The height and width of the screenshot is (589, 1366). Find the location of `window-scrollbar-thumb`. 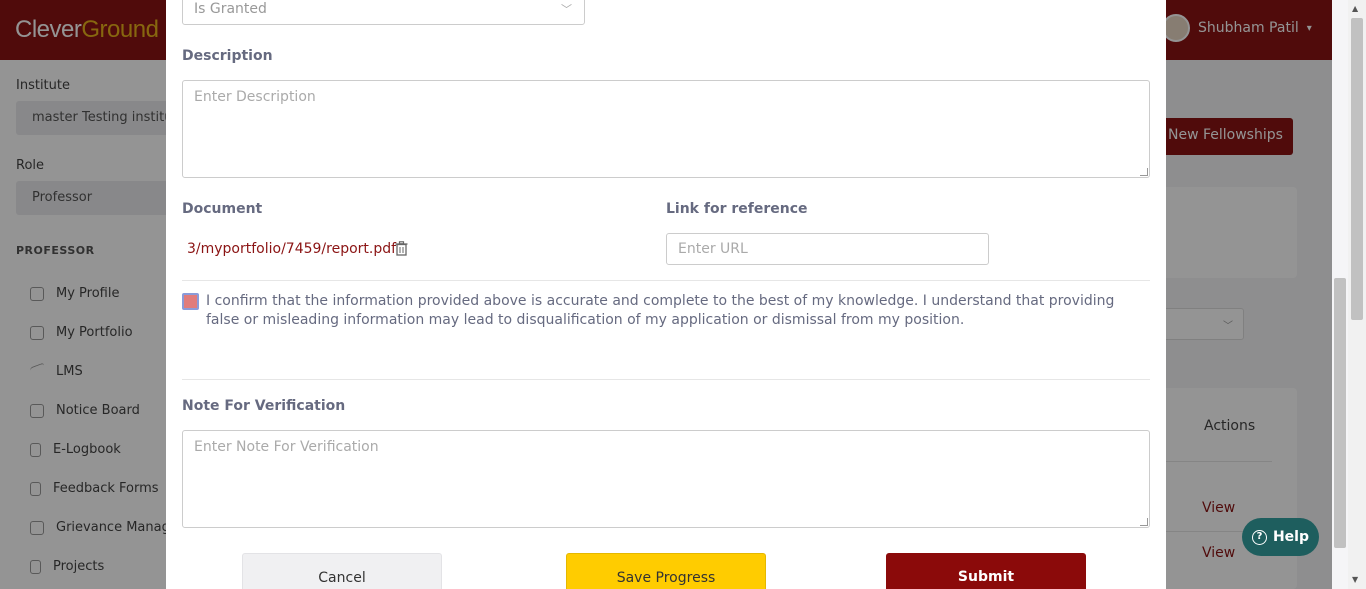

window-scrollbar-thumb is located at coordinates (1357, 169).